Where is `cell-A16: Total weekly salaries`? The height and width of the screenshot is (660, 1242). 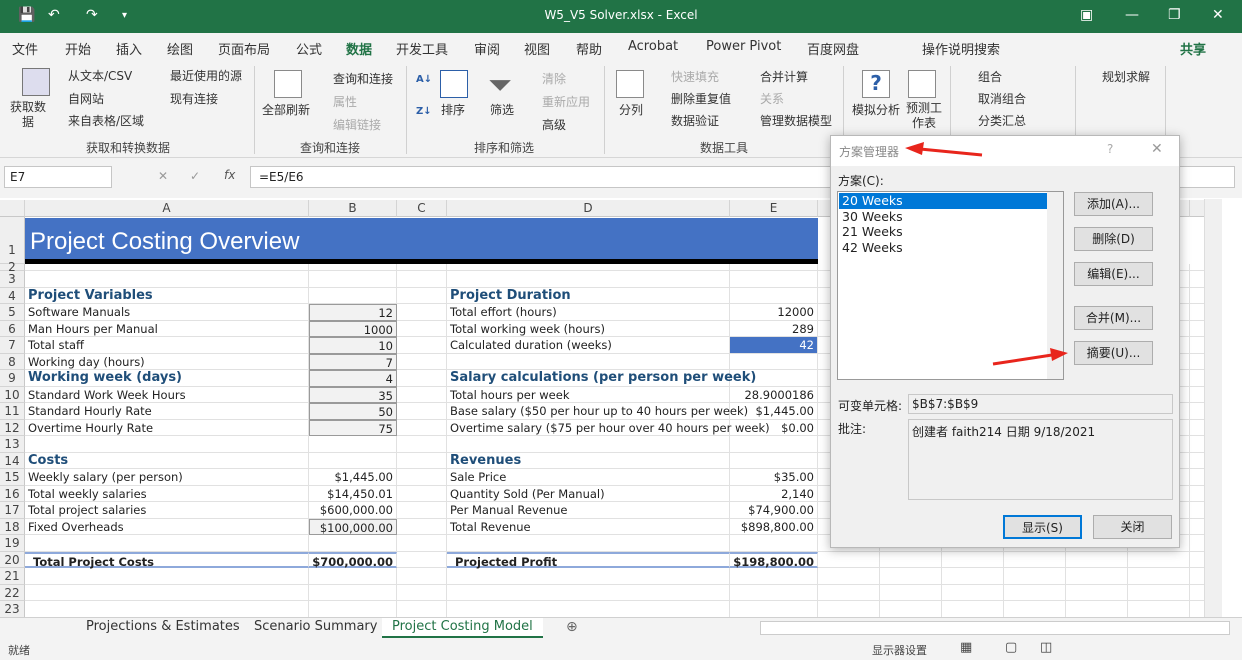 cell-A16: Total weekly salaries is located at coordinates (167, 493).